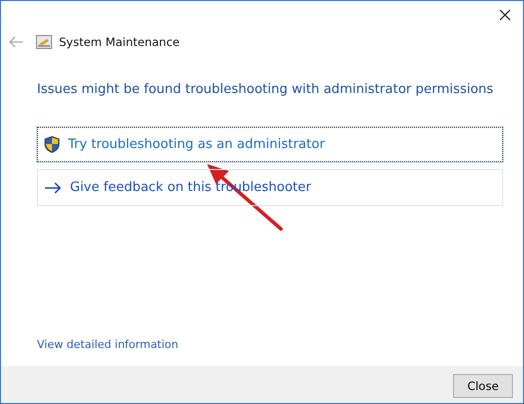 This screenshot has width=524, height=404. I want to click on details-link: View detailed information, so click(107, 344).